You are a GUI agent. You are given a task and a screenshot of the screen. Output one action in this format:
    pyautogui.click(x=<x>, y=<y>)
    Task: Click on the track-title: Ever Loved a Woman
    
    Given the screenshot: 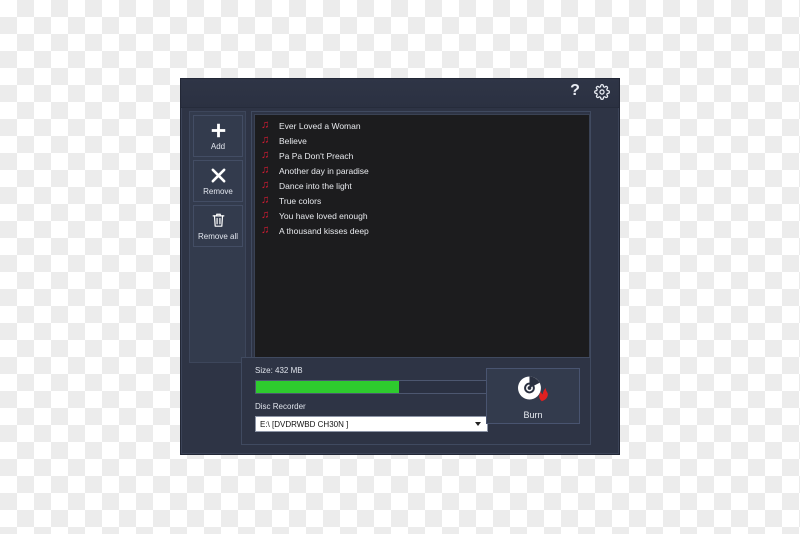 What is the action you would take?
    pyautogui.click(x=320, y=125)
    